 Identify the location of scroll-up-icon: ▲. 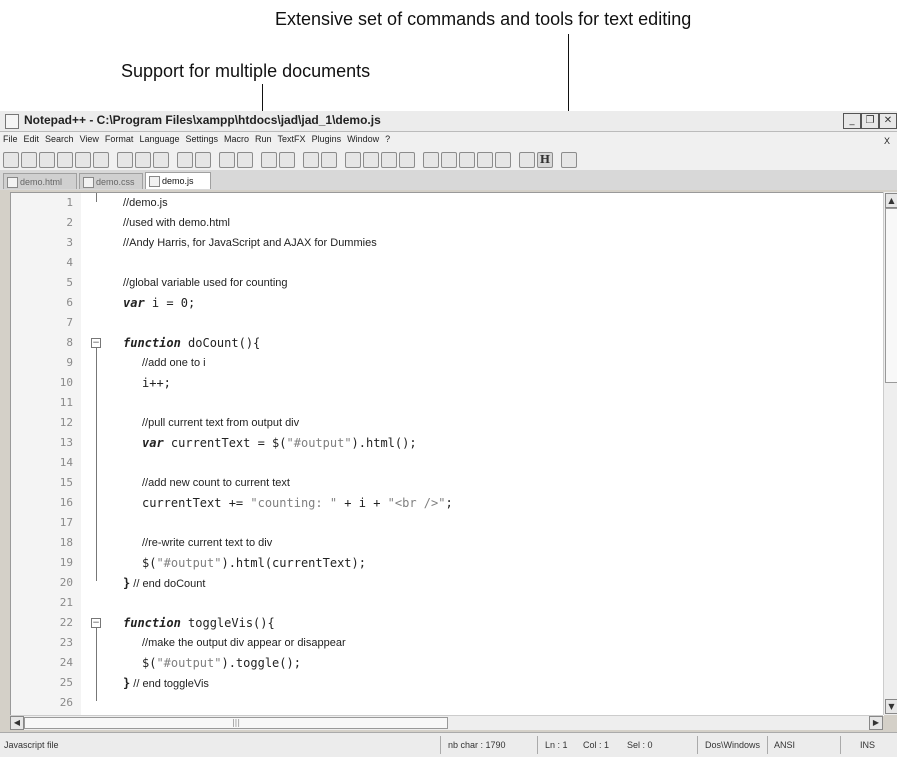
(891, 200).